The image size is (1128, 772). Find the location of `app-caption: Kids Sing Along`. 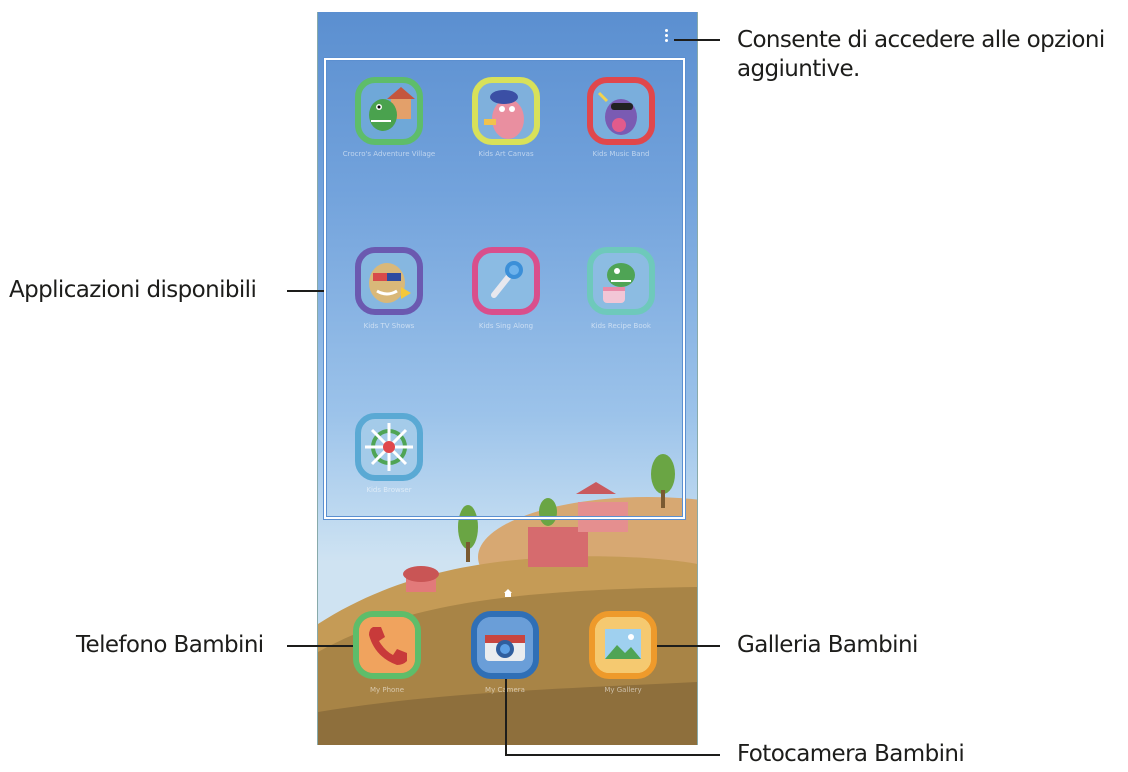

app-caption: Kids Sing Along is located at coordinates (506, 326).